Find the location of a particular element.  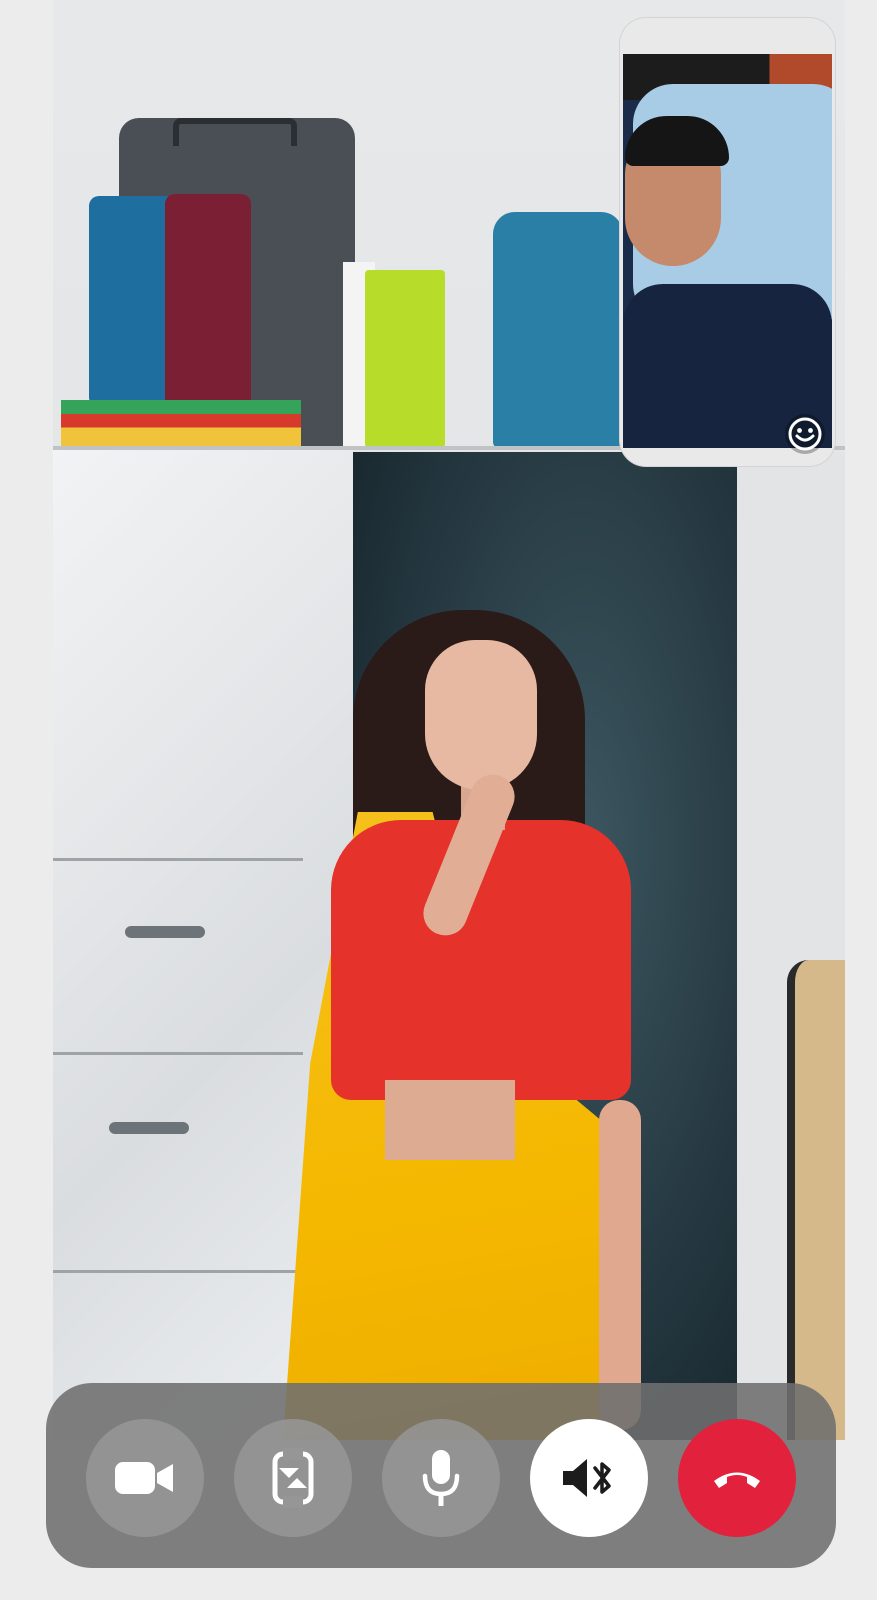

end-call-icon is located at coordinates (737, 1480).